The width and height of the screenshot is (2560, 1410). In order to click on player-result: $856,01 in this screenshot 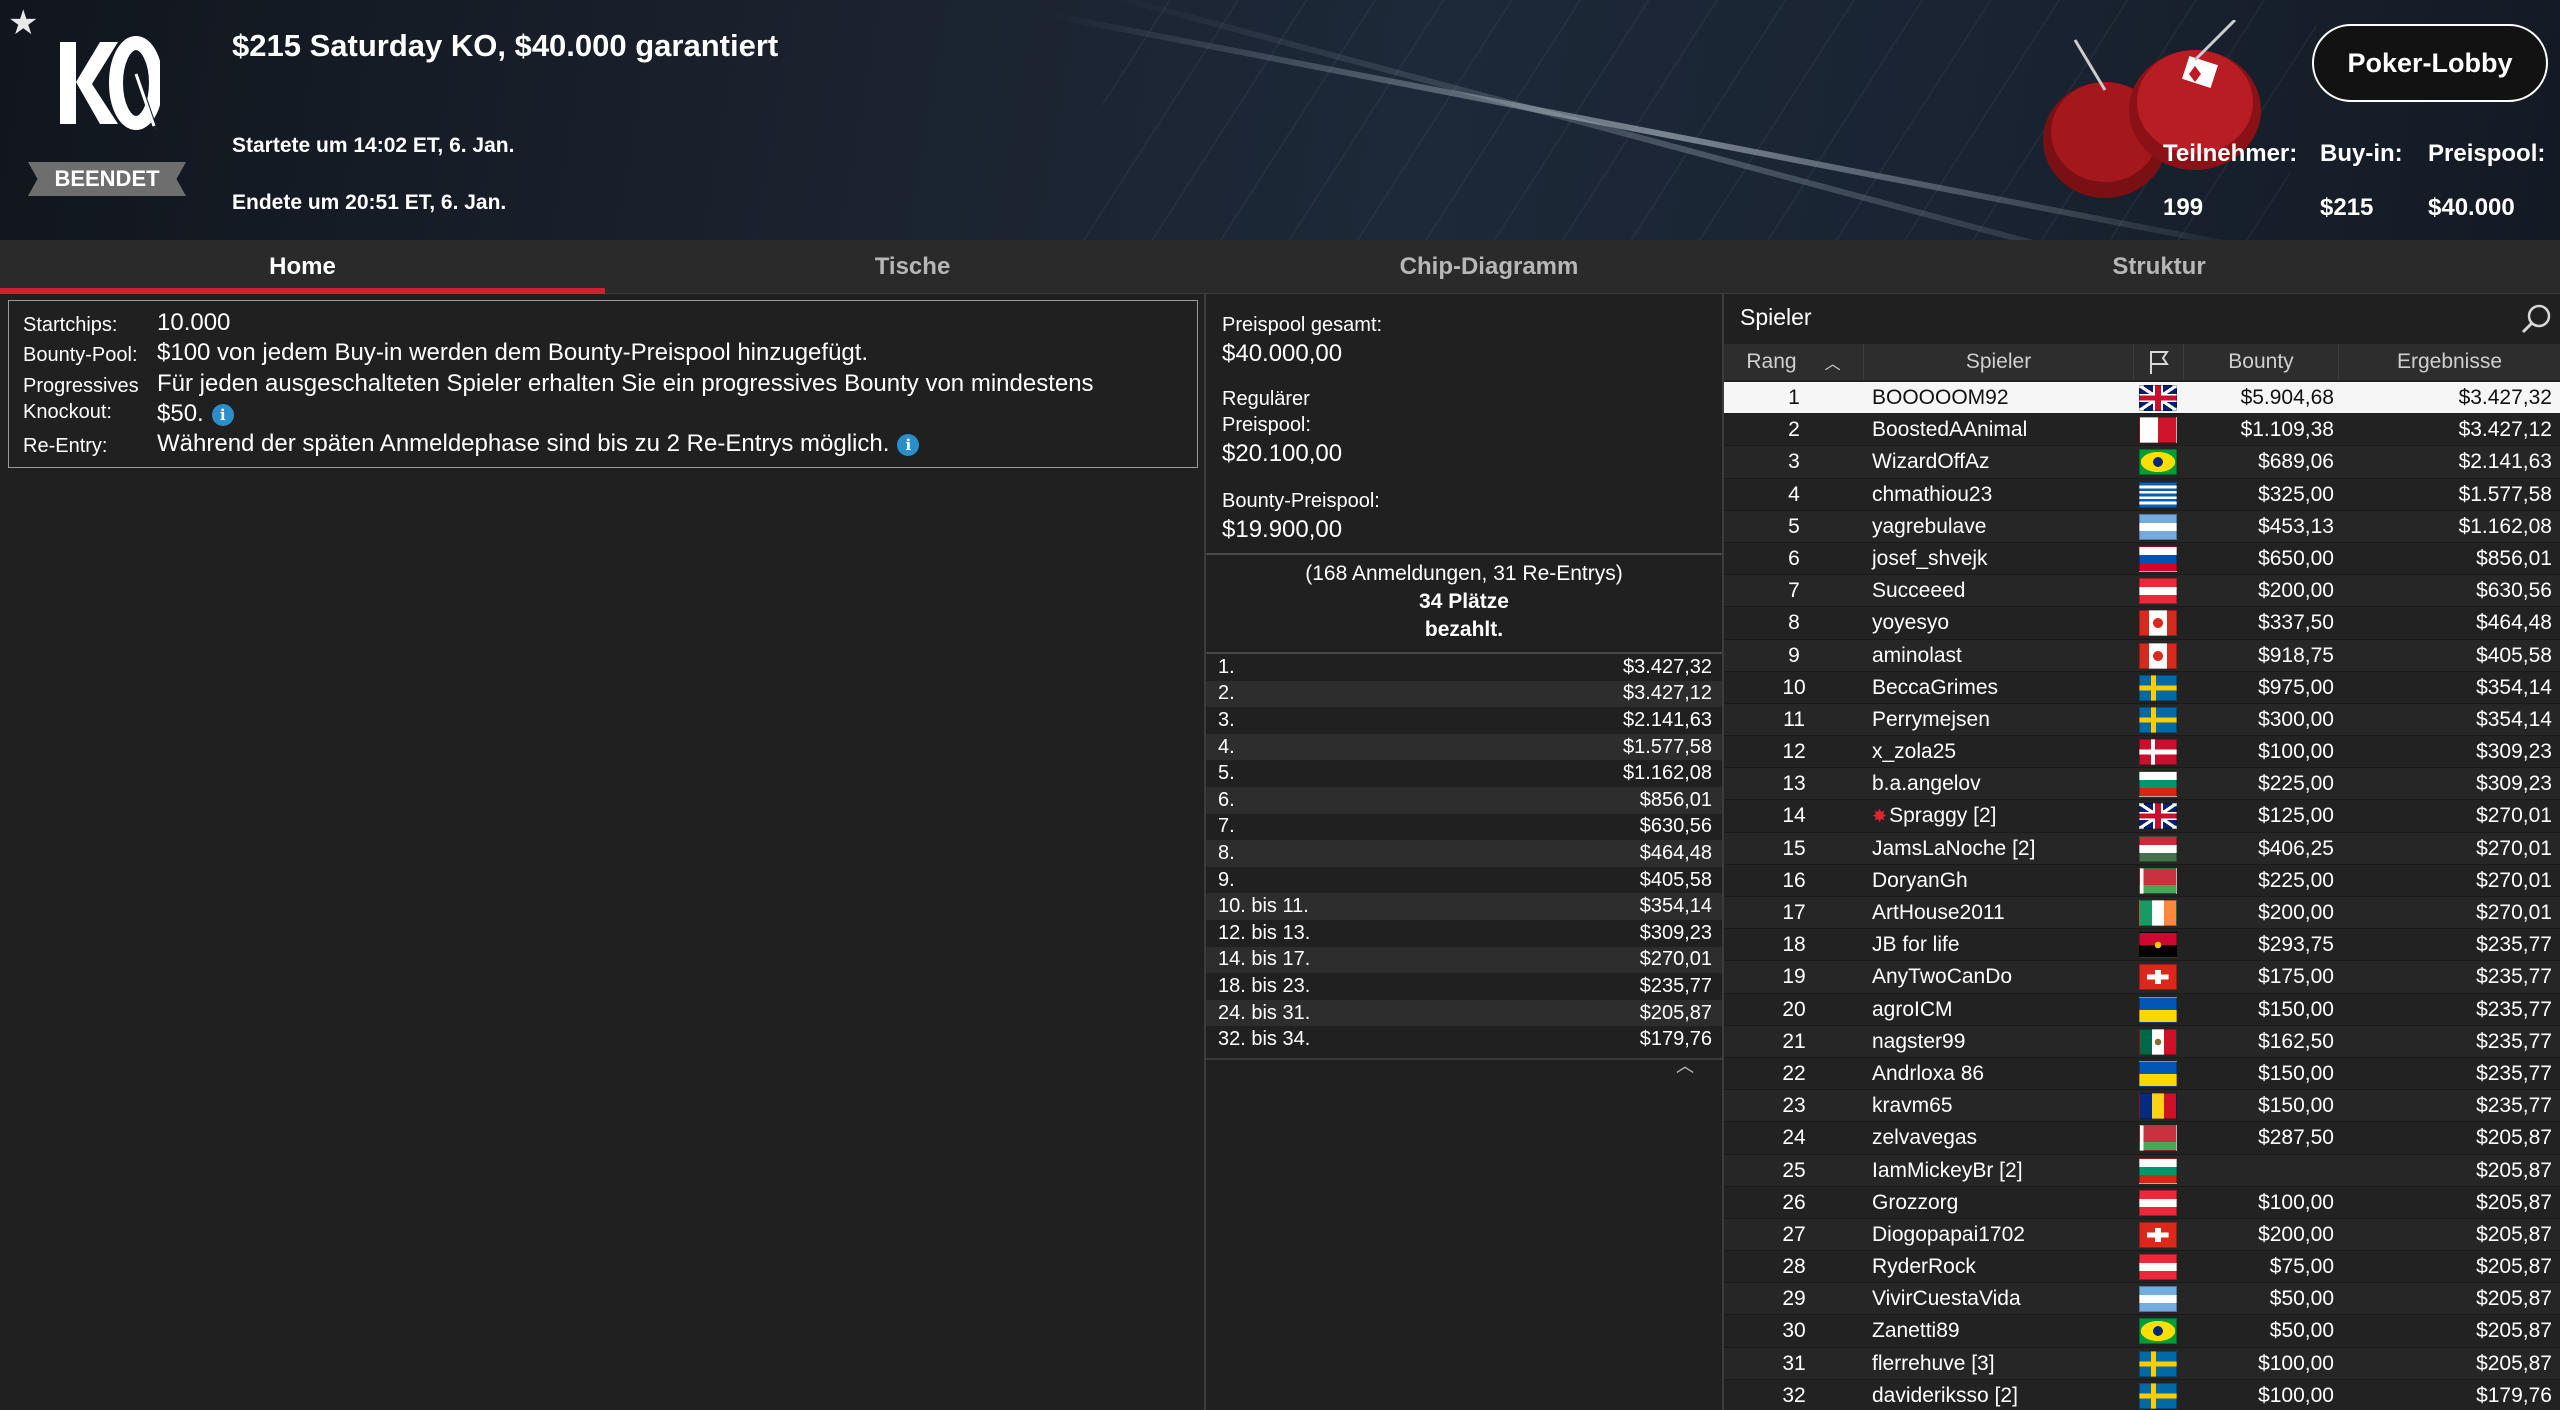, I will do `click(2514, 558)`.